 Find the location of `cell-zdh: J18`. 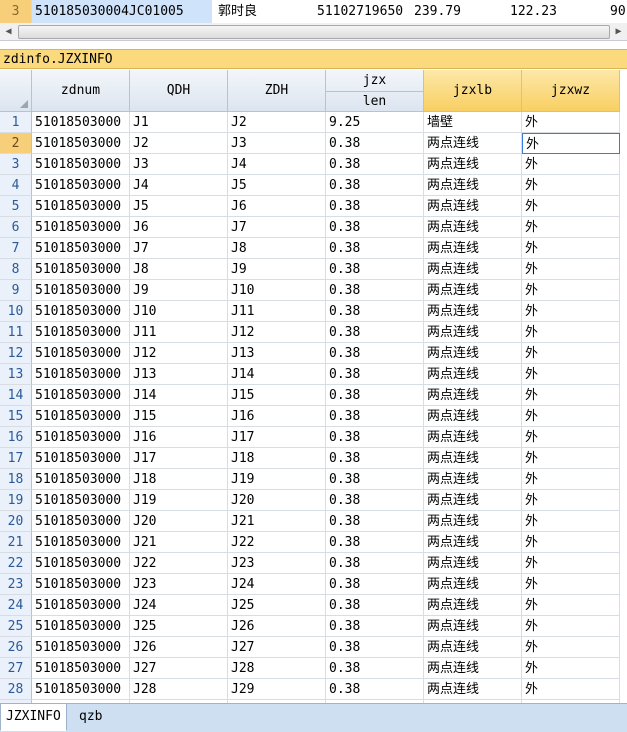

cell-zdh: J18 is located at coordinates (277, 458).